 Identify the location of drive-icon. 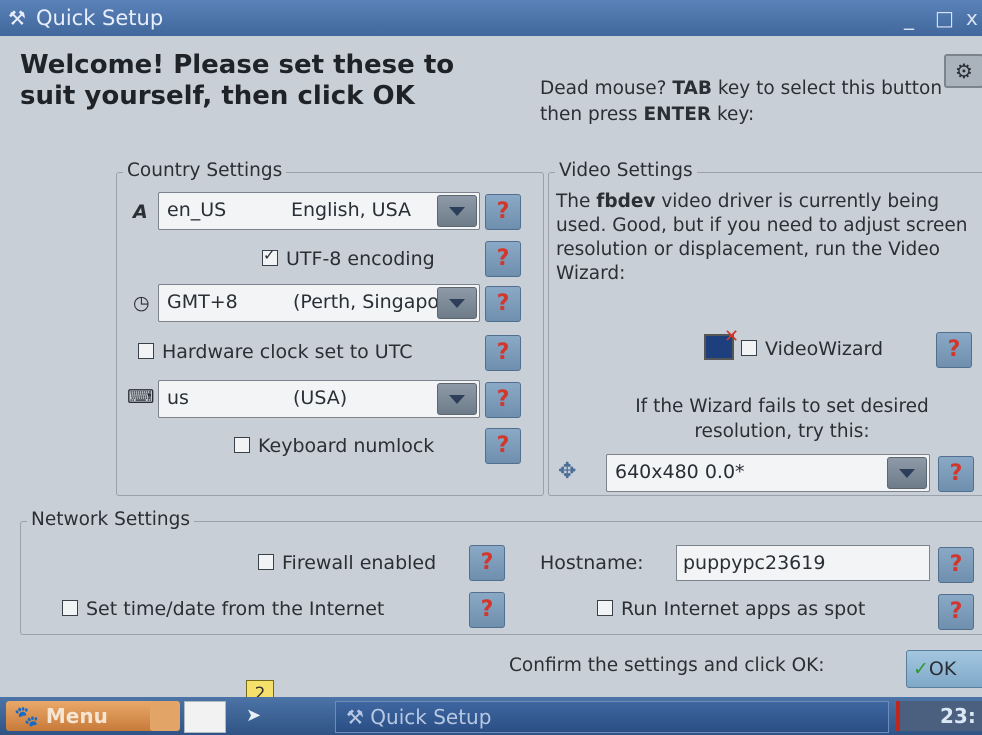
(165, 716).